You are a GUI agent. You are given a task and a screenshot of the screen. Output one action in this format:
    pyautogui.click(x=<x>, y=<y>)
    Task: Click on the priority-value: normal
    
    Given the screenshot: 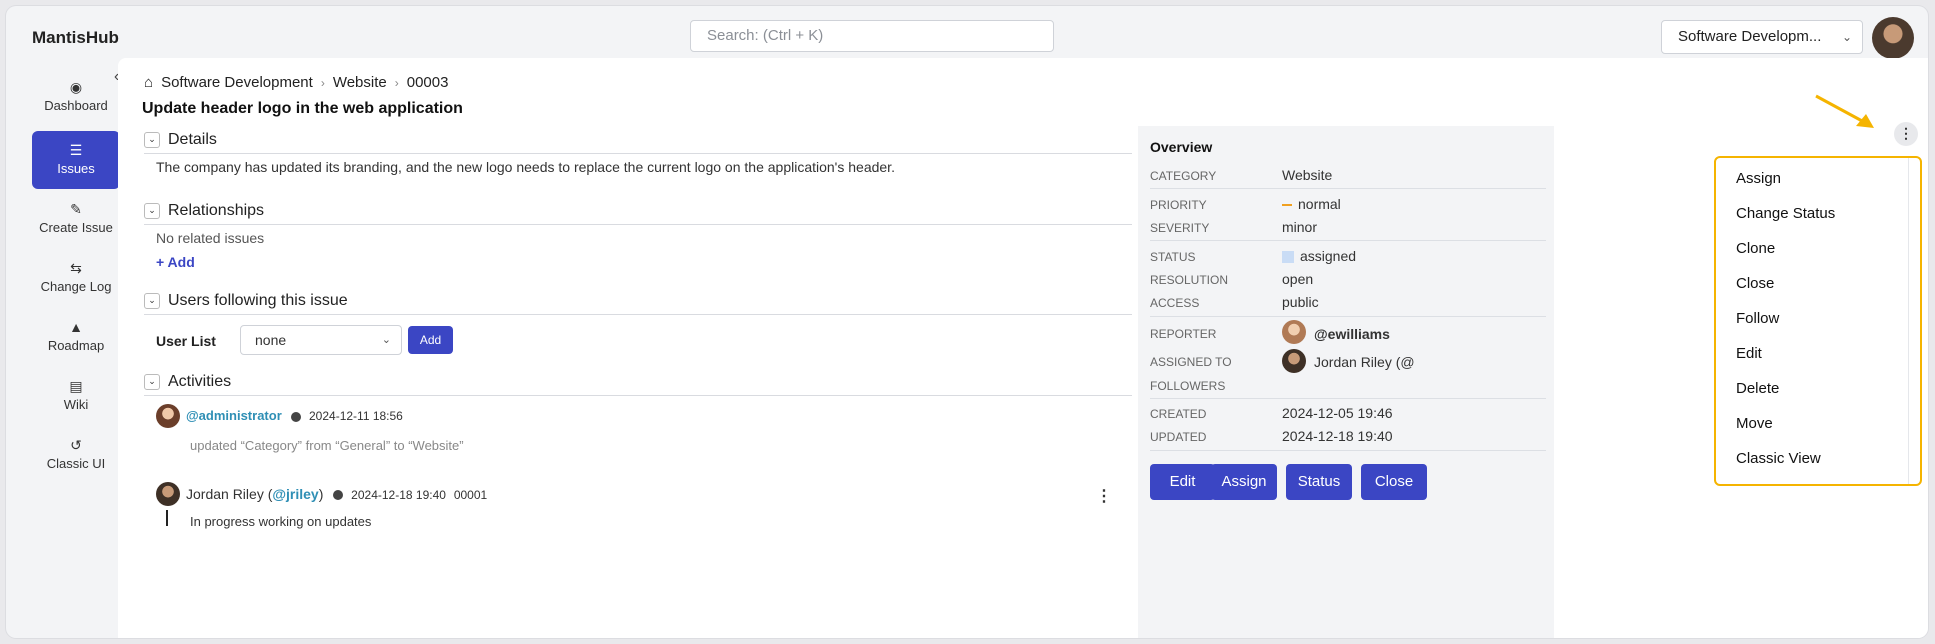 What is the action you would take?
    pyautogui.click(x=1311, y=204)
    